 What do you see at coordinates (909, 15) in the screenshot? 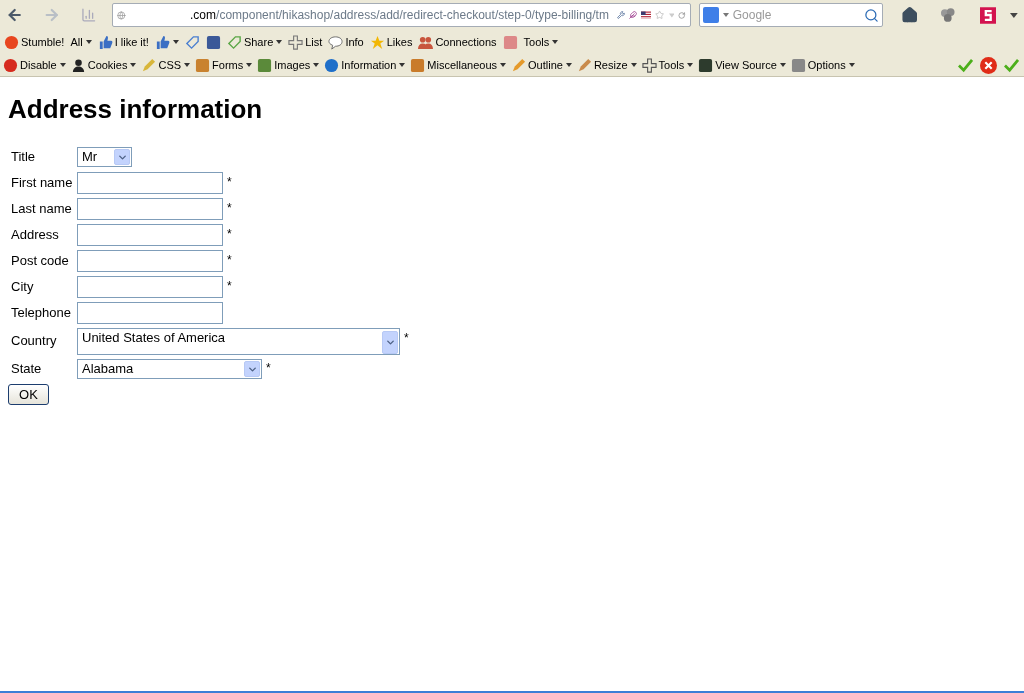
I see `home-icon` at bounding box center [909, 15].